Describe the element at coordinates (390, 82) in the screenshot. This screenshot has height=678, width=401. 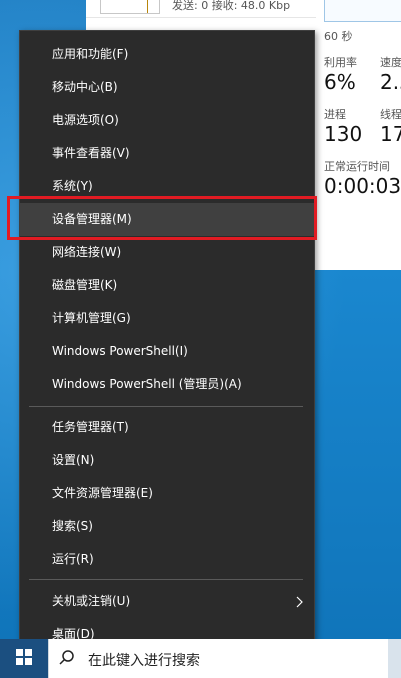
I see `speed-value: 2.5` at that location.